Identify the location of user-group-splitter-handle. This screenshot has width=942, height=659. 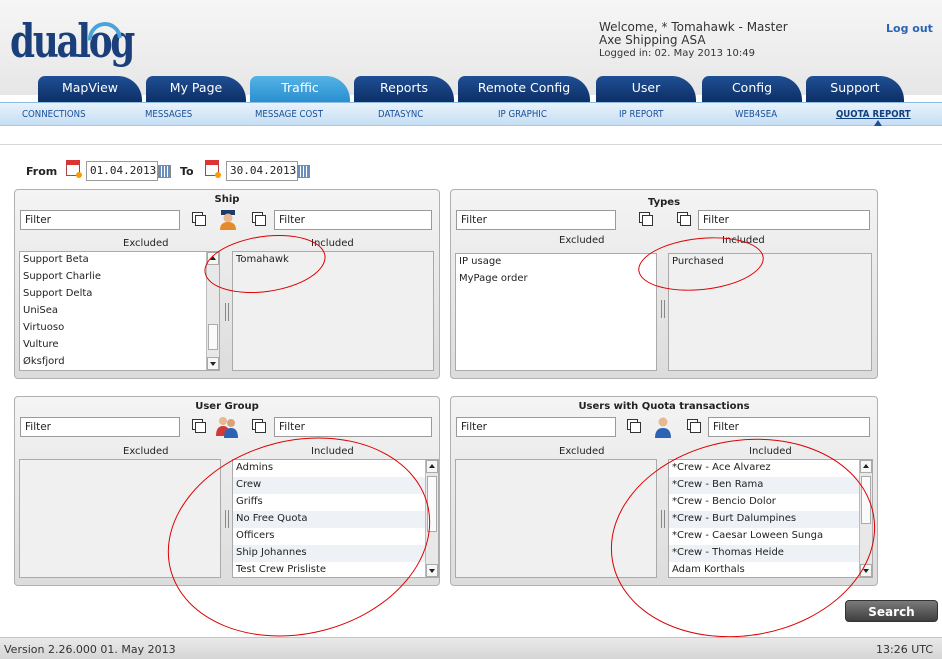
(227, 519).